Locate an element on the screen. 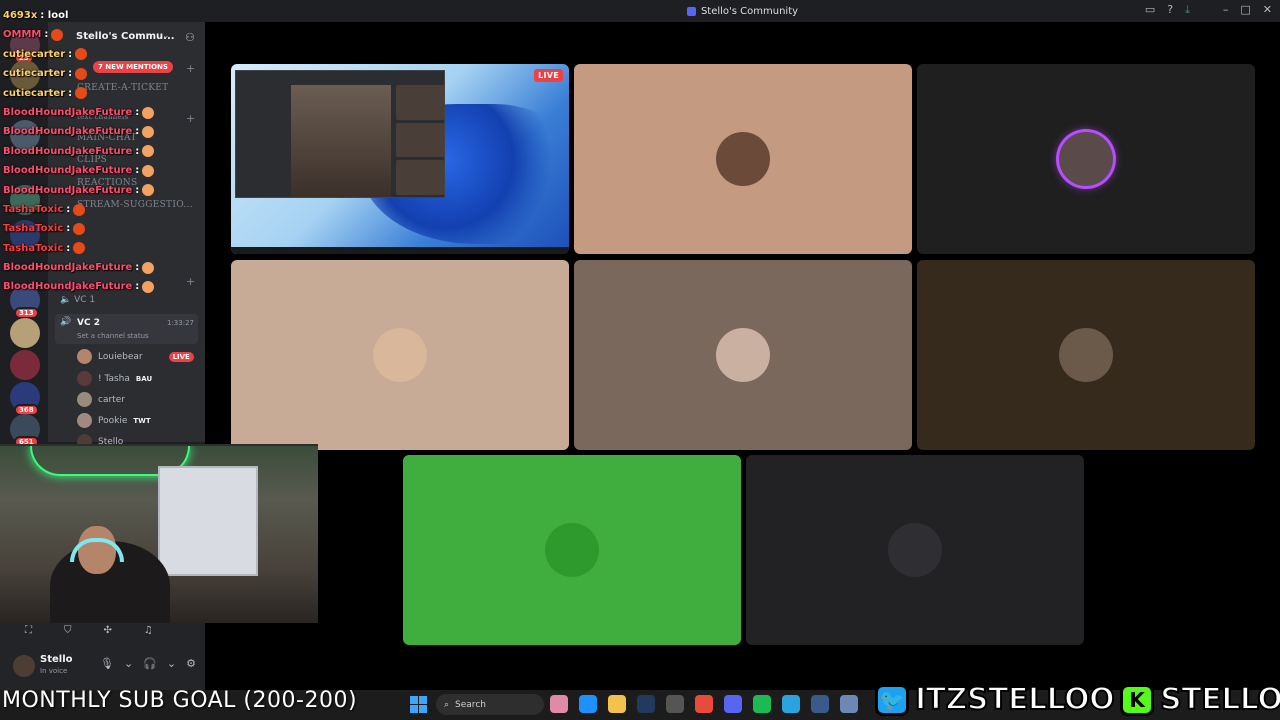 This screenshot has height=720, width=1280. username: Stello is located at coordinates (56, 659).